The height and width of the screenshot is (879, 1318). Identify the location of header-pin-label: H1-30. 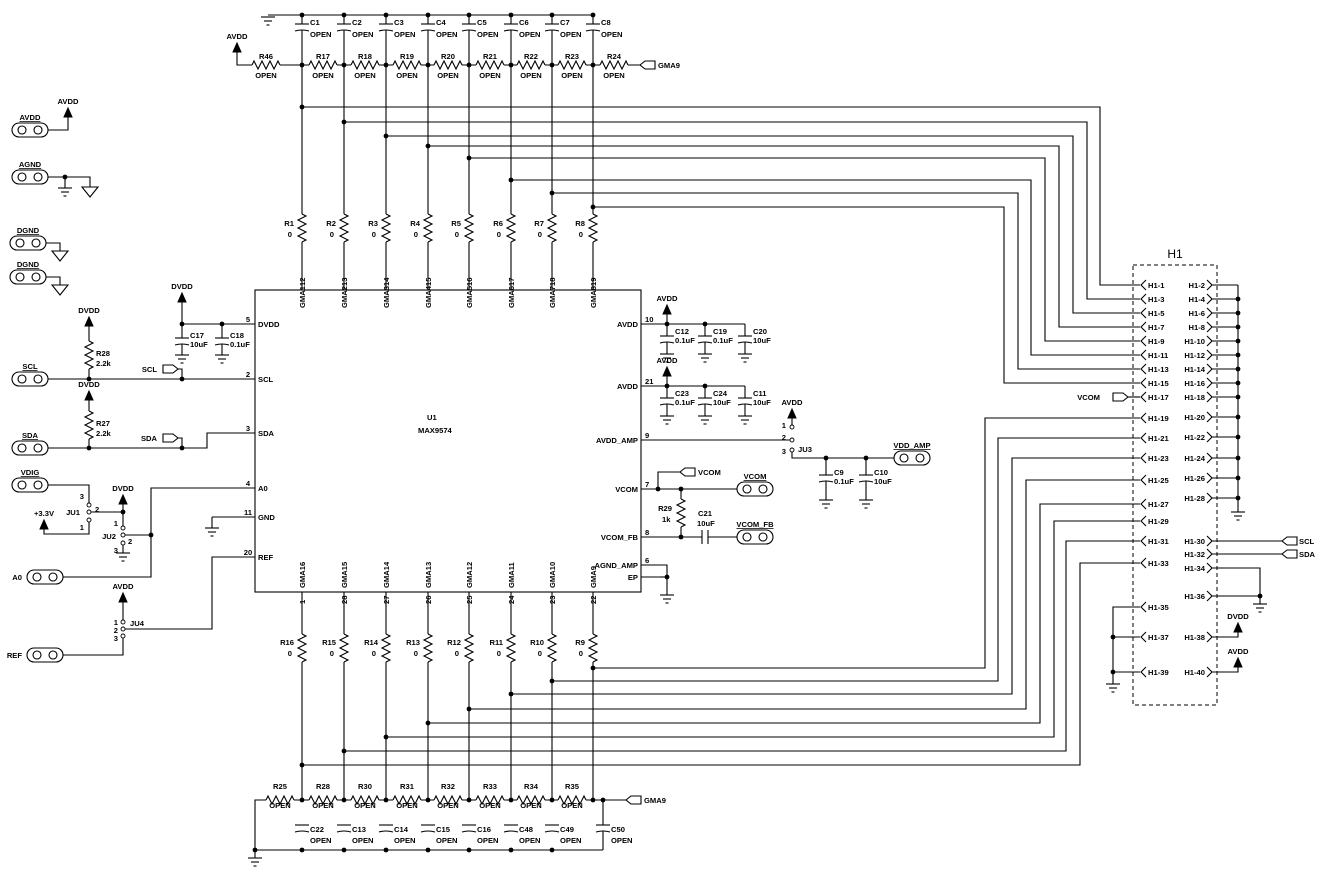
(1194, 541).